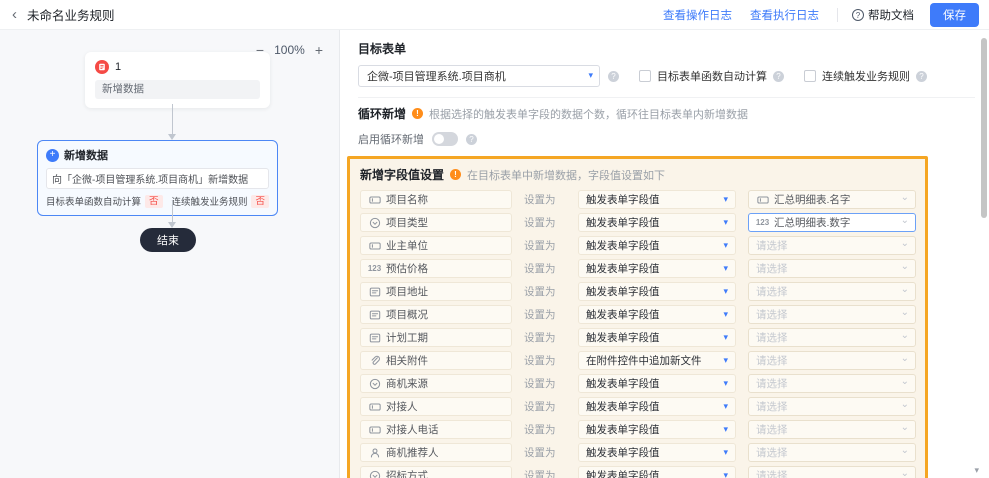 The height and width of the screenshot is (478, 989). Describe the element at coordinates (172, 119) in the screenshot. I see `connector-line` at that location.